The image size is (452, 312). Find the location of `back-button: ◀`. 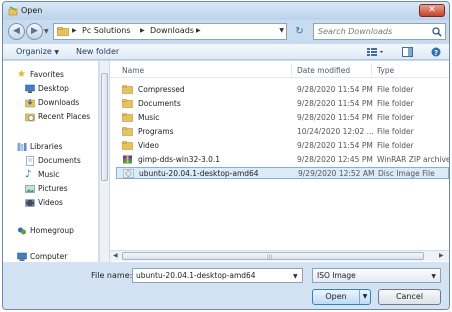

back-button: ◀ is located at coordinates (16, 31).